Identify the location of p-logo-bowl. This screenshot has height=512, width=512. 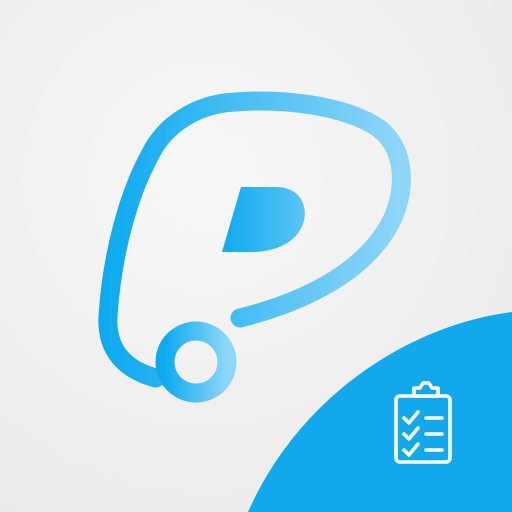
(263, 219).